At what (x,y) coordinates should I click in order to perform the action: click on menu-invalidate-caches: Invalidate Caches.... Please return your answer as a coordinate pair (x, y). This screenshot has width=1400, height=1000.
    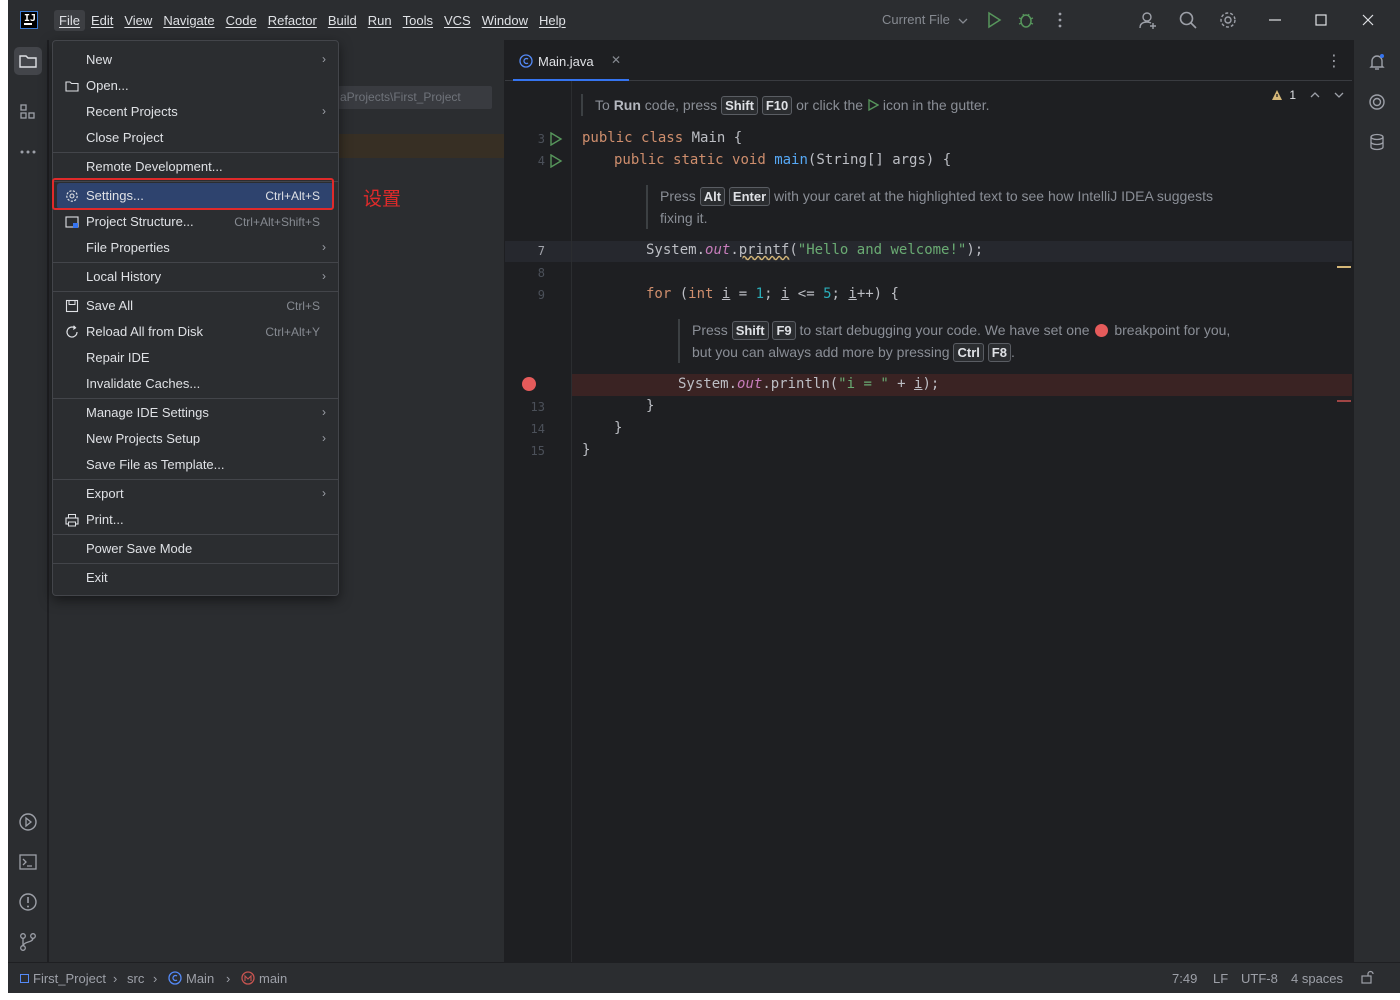
    Looking at the image, I should click on (195, 384).